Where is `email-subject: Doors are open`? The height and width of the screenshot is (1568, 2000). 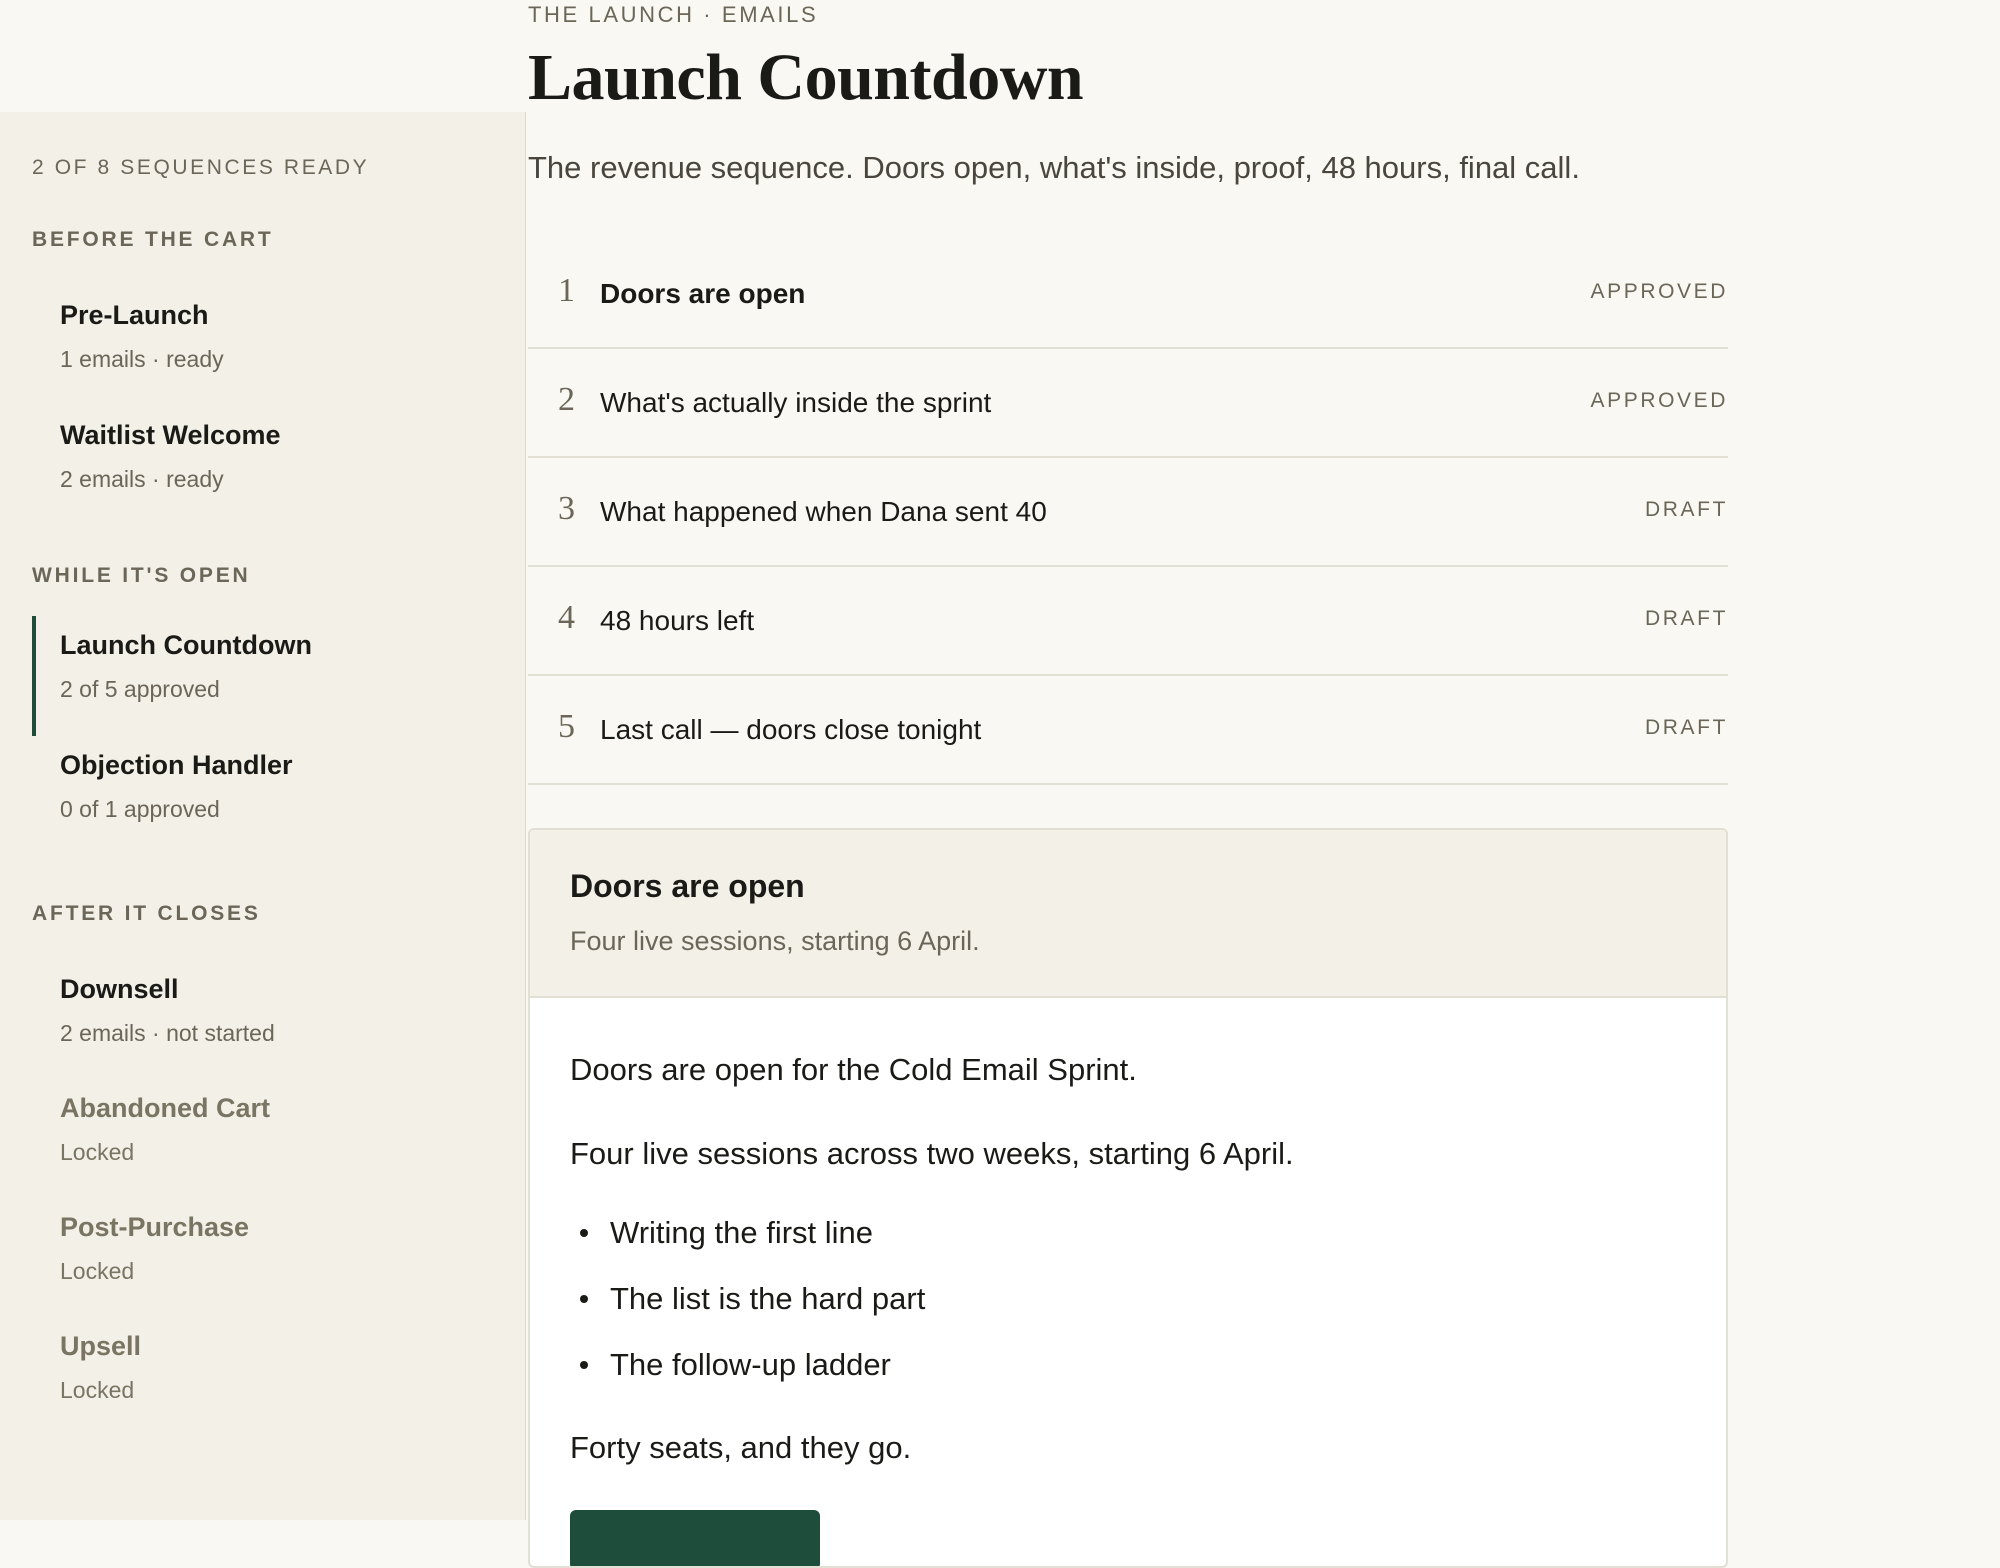
email-subject: Doors are open is located at coordinates (703, 293).